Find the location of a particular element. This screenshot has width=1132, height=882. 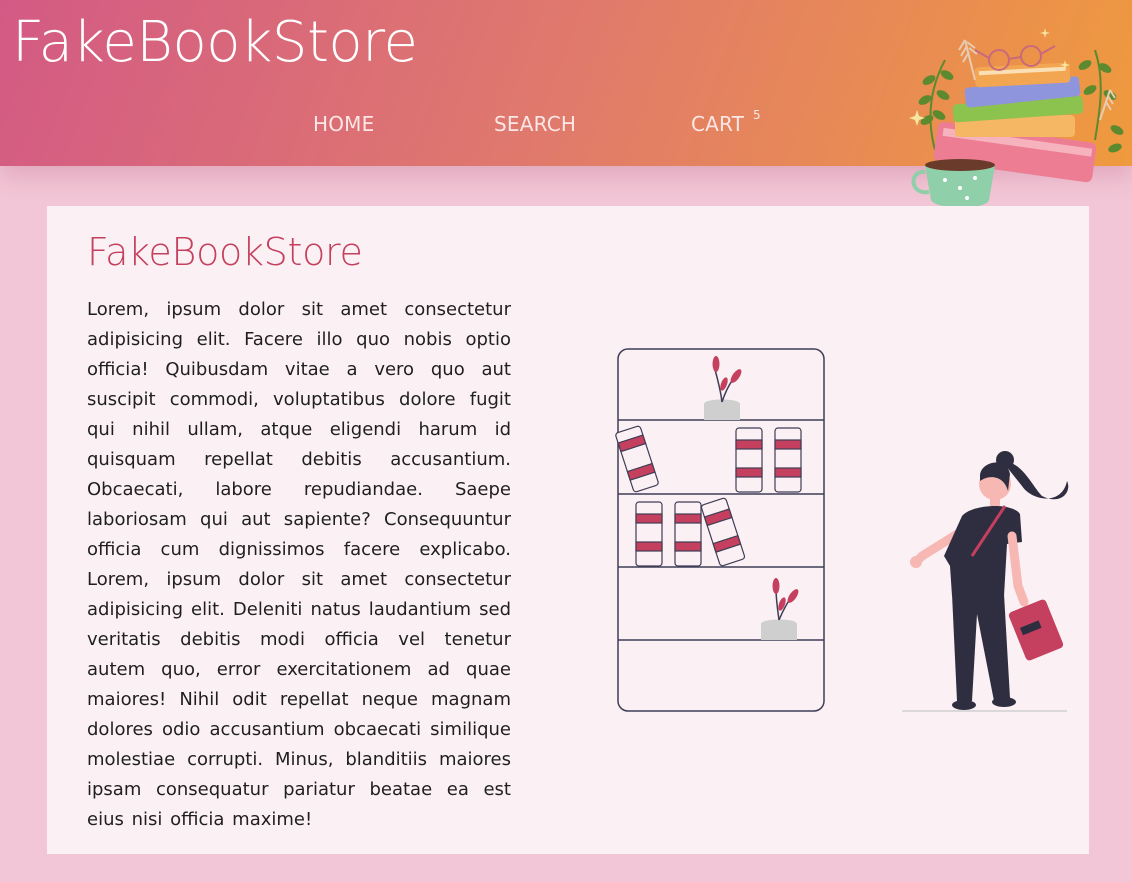

teacup-icon is located at coordinates (953, 183).